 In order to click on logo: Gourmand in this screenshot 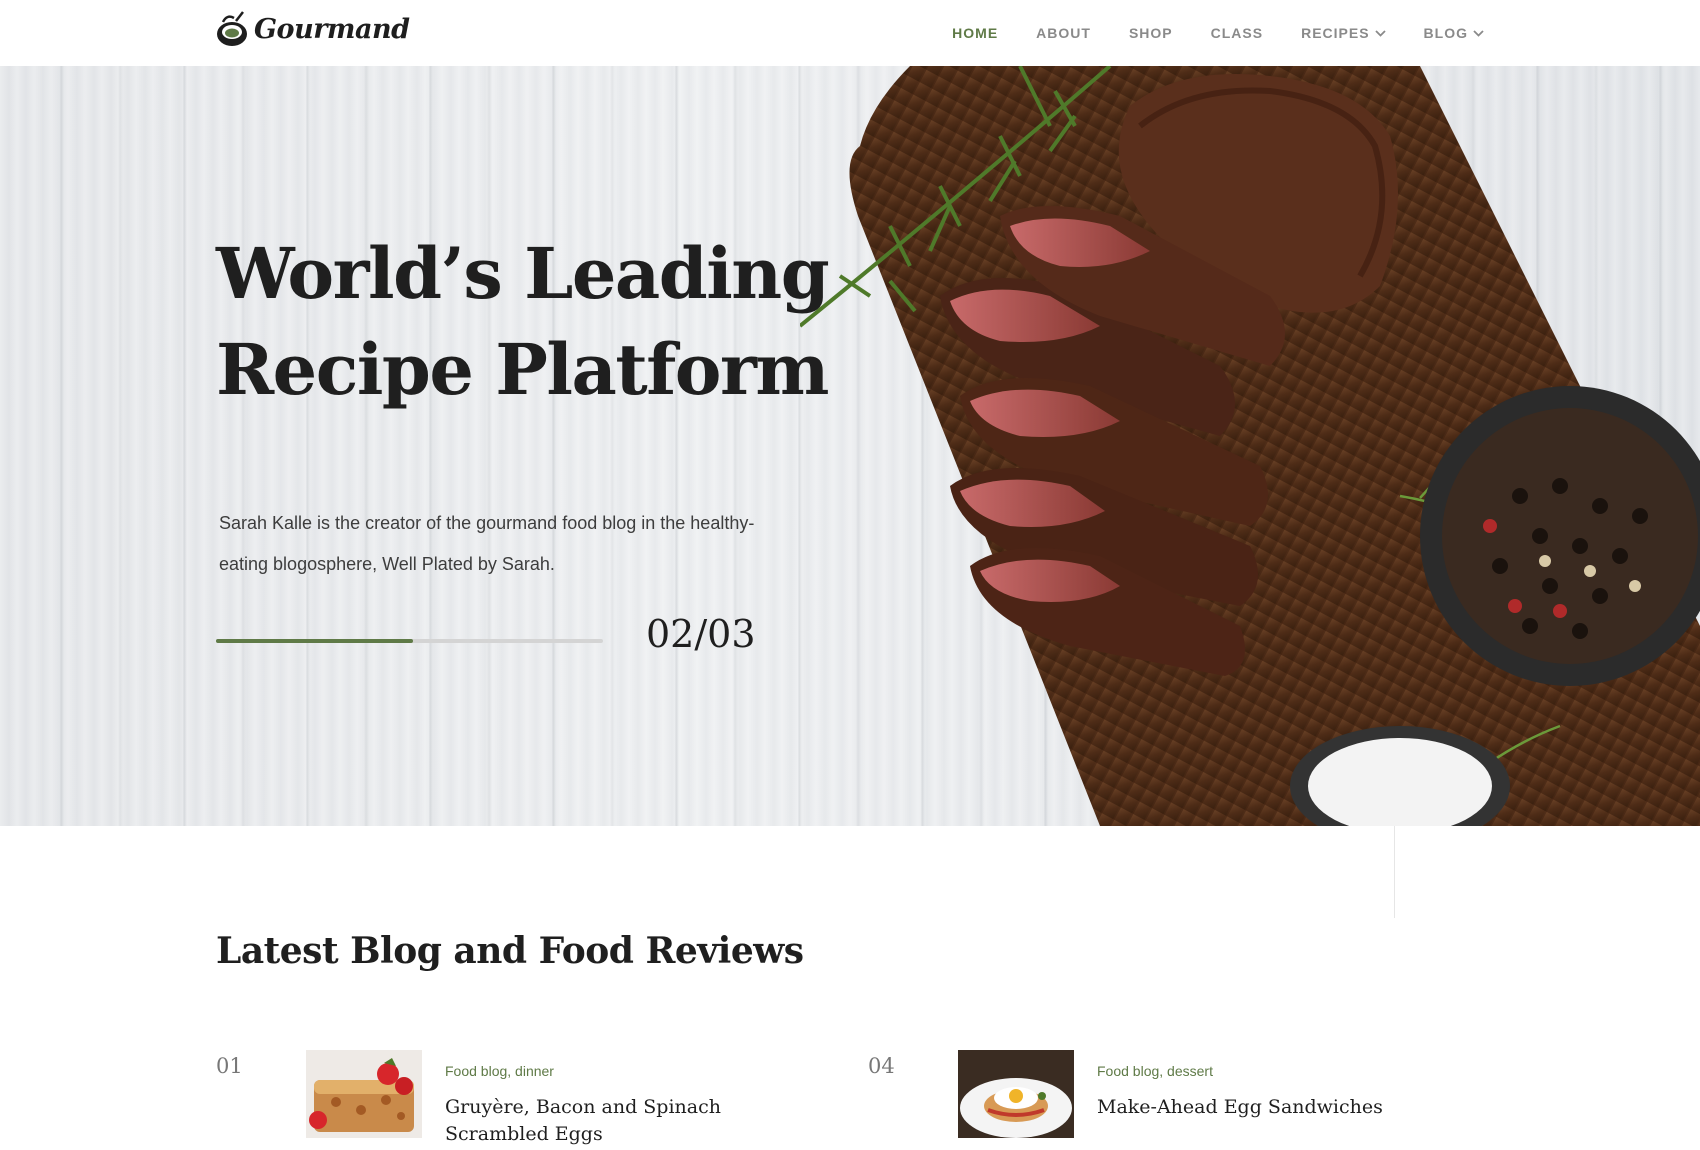, I will do `click(312, 29)`.